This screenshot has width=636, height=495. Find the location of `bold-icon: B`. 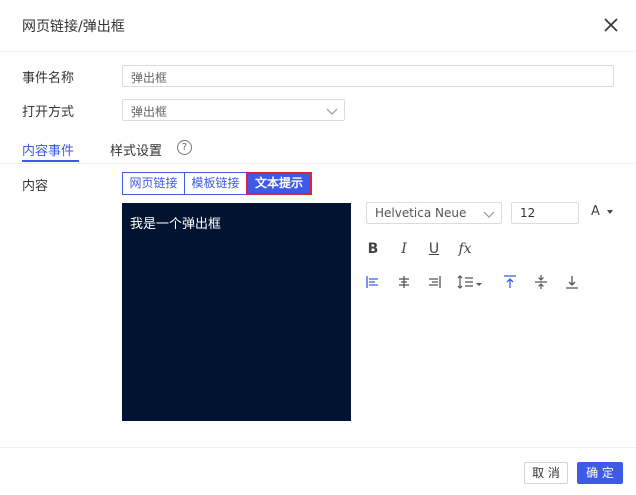

bold-icon: B is located at coordinates (373, 249).